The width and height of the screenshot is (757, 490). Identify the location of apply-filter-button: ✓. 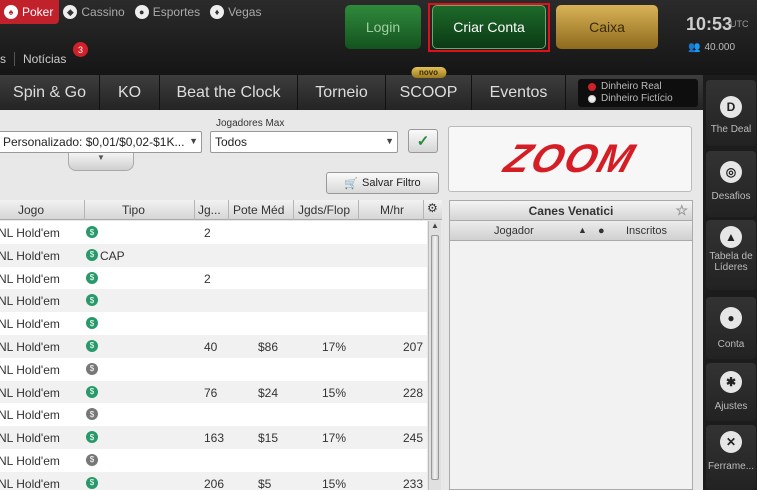
(423, 141).